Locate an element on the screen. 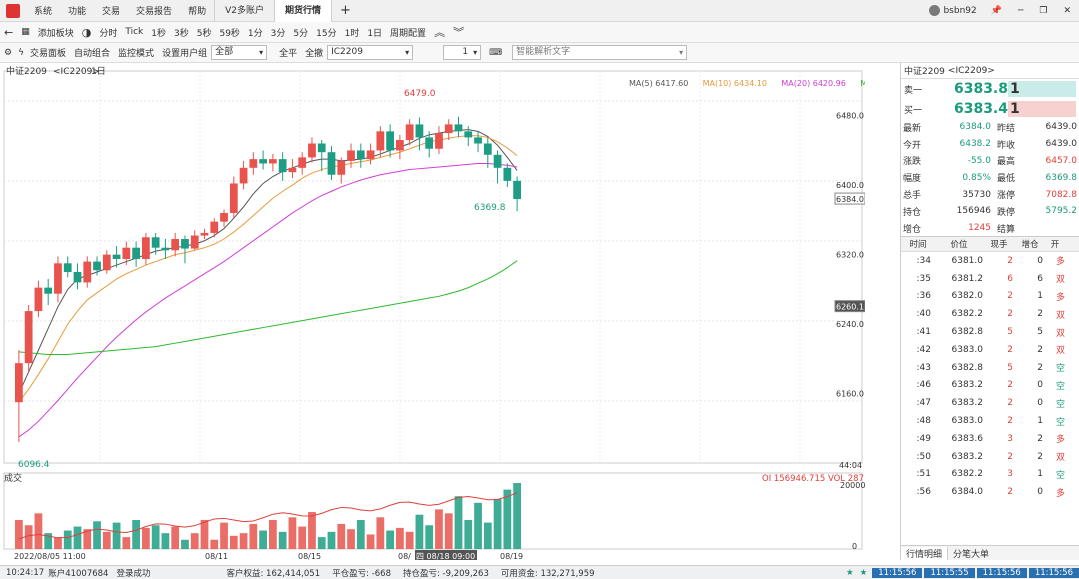  auto-combo-button: 自动组合 is located at coordinates (92, 52).